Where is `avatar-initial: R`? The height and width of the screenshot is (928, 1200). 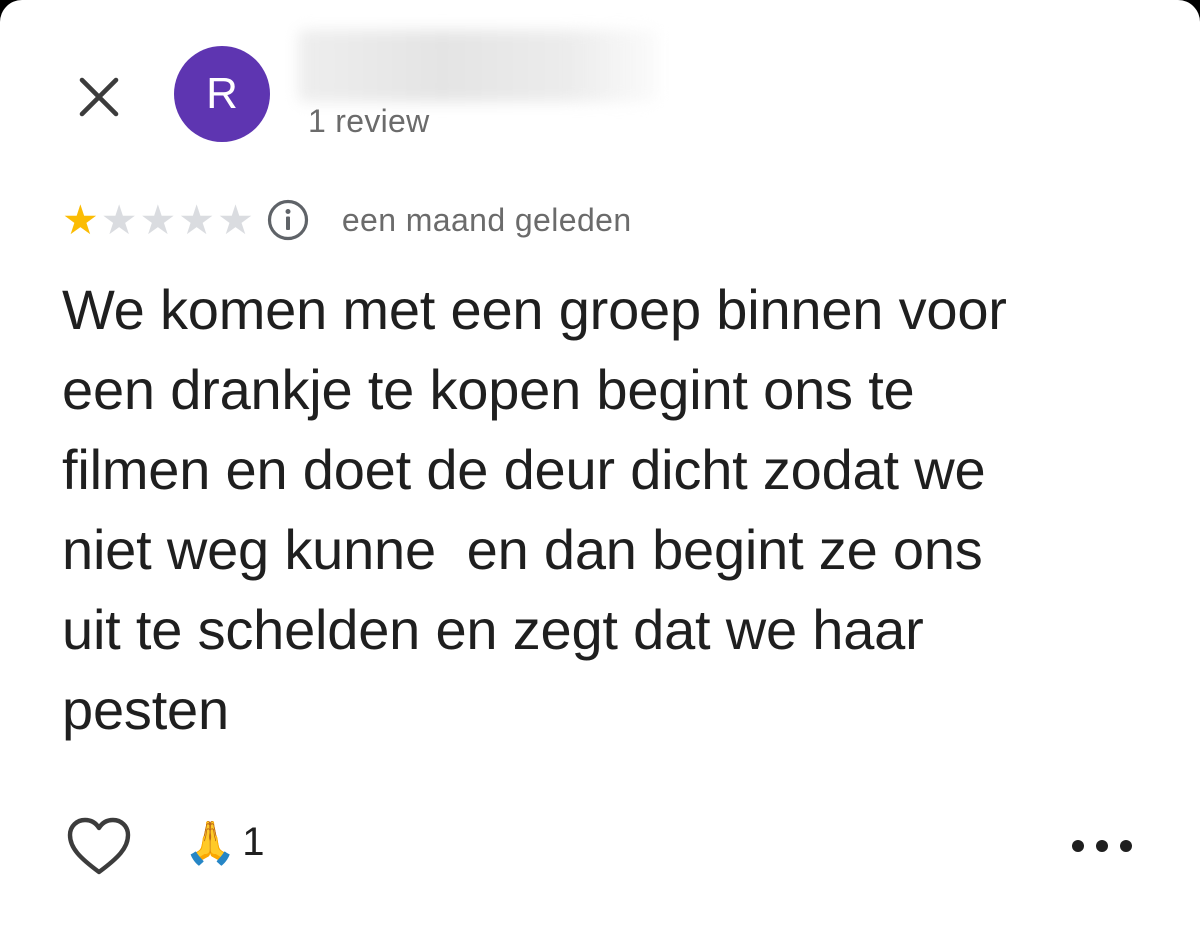
avatar-initial: R is located at coordinates (222, 93).